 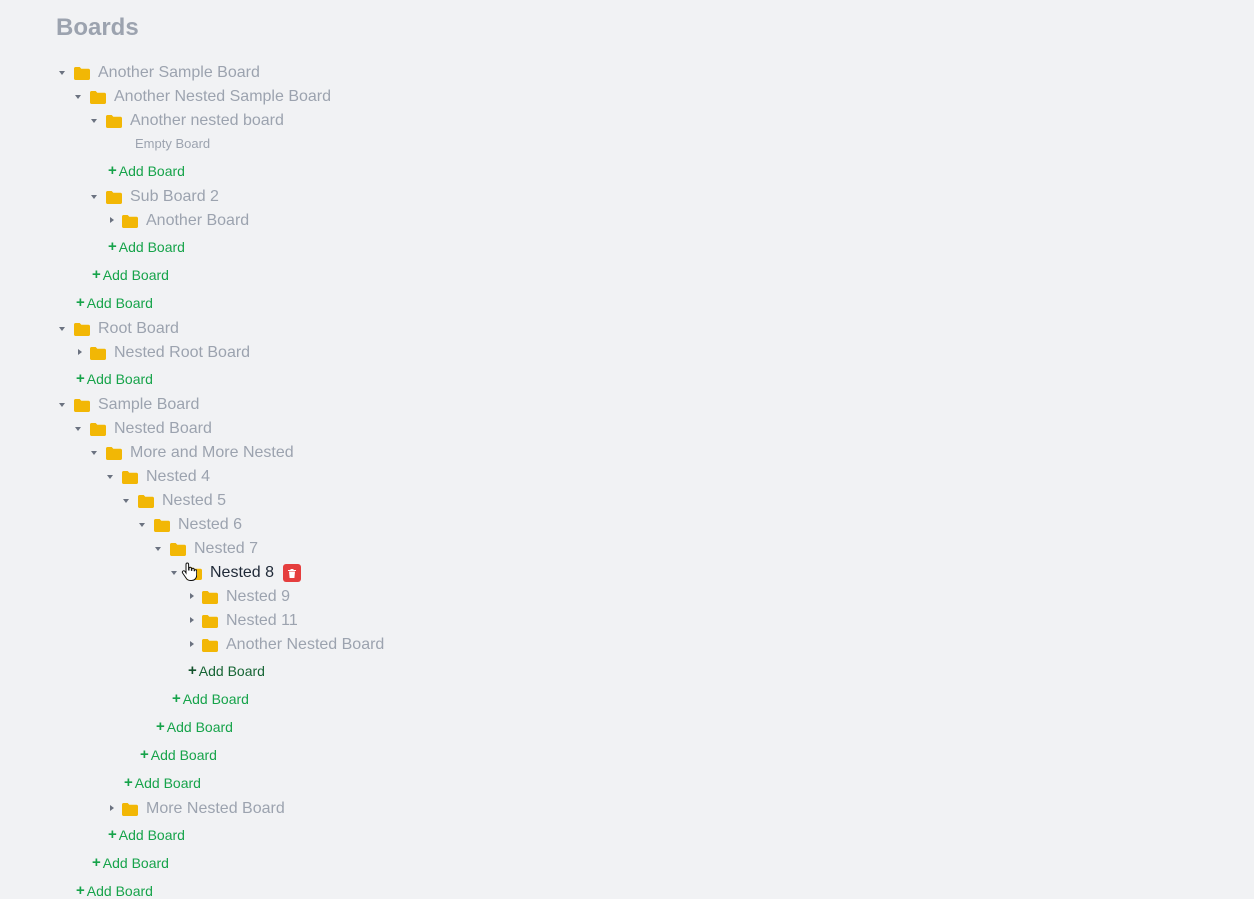 What do you see at coordinates (197, 221) in the screenshot?
I see `board-name: Another Board` at bounding box center [197, 221].